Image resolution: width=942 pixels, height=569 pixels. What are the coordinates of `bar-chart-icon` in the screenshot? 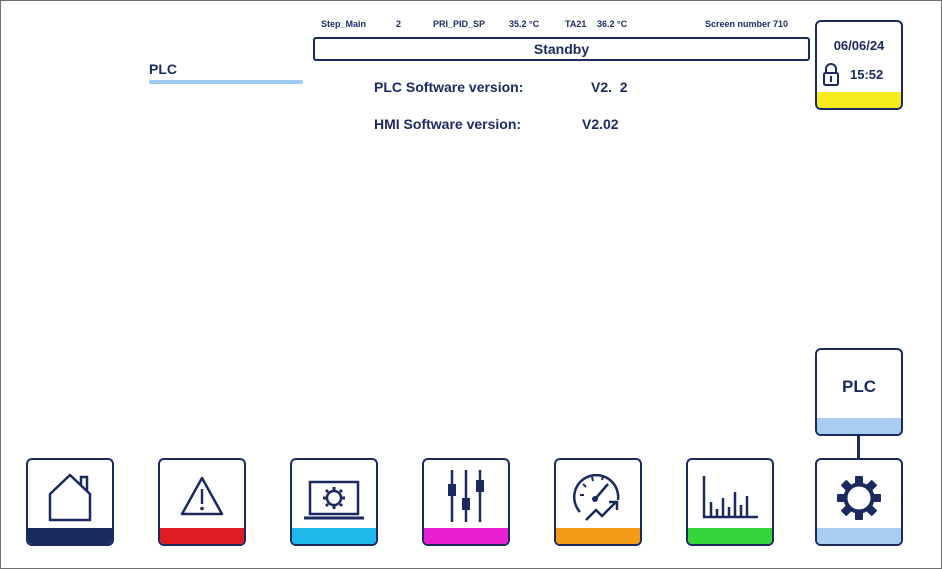 It's located at (730, 497).